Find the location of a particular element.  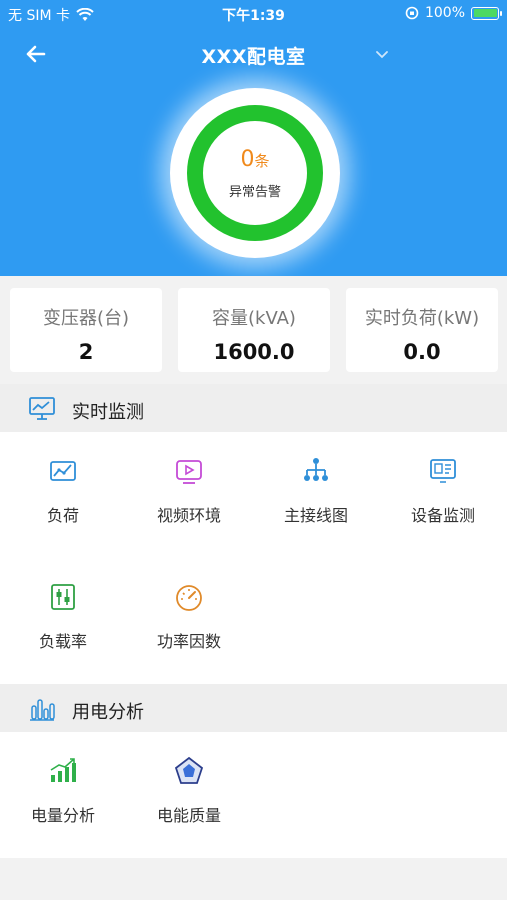

monitor-chart-icon is located at coordinates (42, 408).